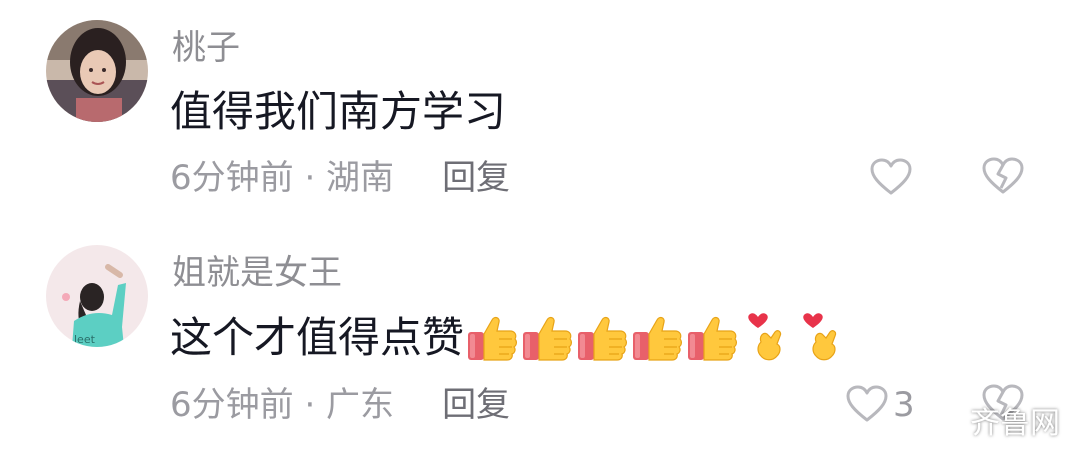 Image resolution: width=1080 pixels, height=467 pixels. Describe the element at coordinates (904, 405) in the screenshot. I see `like-count: 3` at that location.